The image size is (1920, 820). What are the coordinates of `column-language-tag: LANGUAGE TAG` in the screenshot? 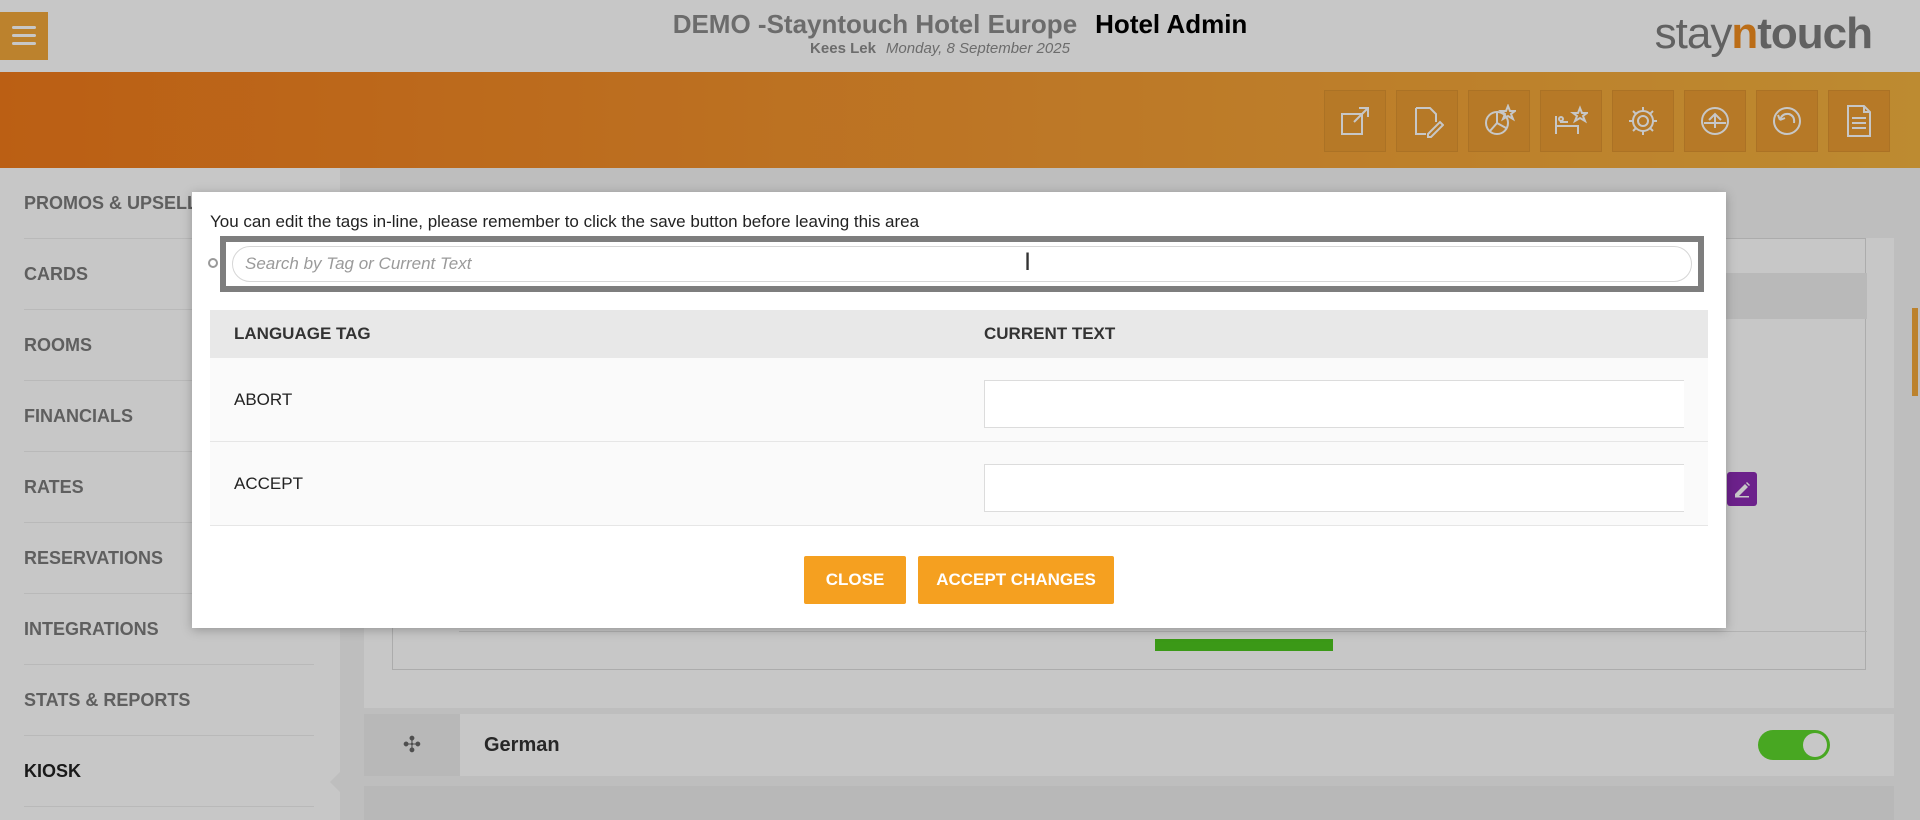 It's located at (302, 333).